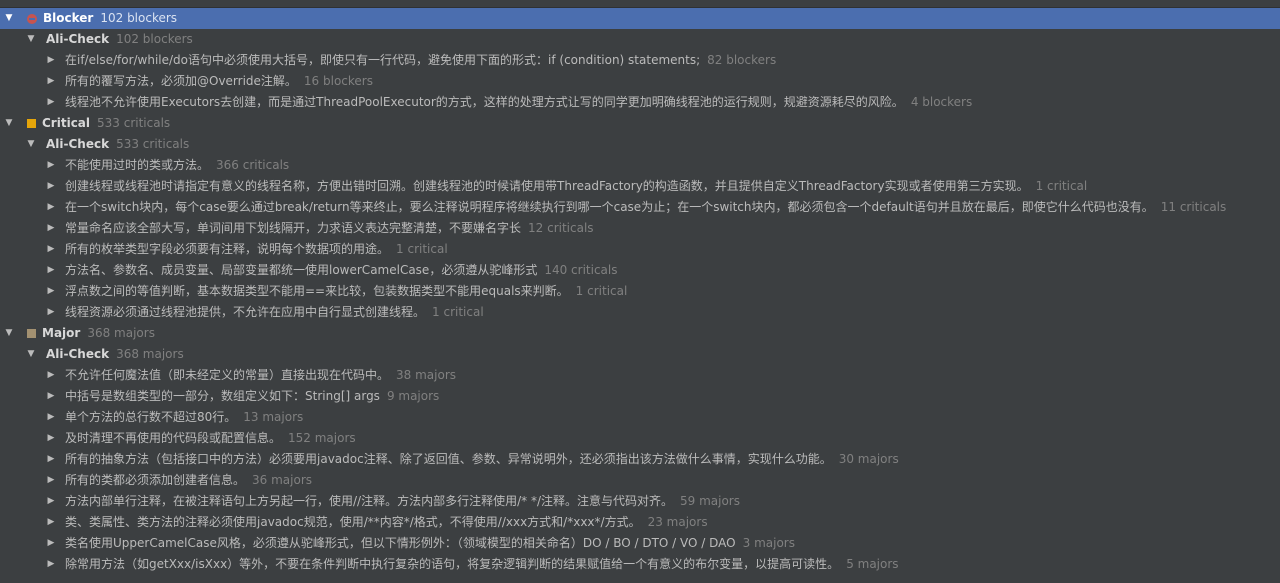 Image resolution: width=1280 pixels, height=583 pixels. Describe the element at coordinates (1193, 207) in the screenshot. I see `rule-count: 11 criticals` at that location.